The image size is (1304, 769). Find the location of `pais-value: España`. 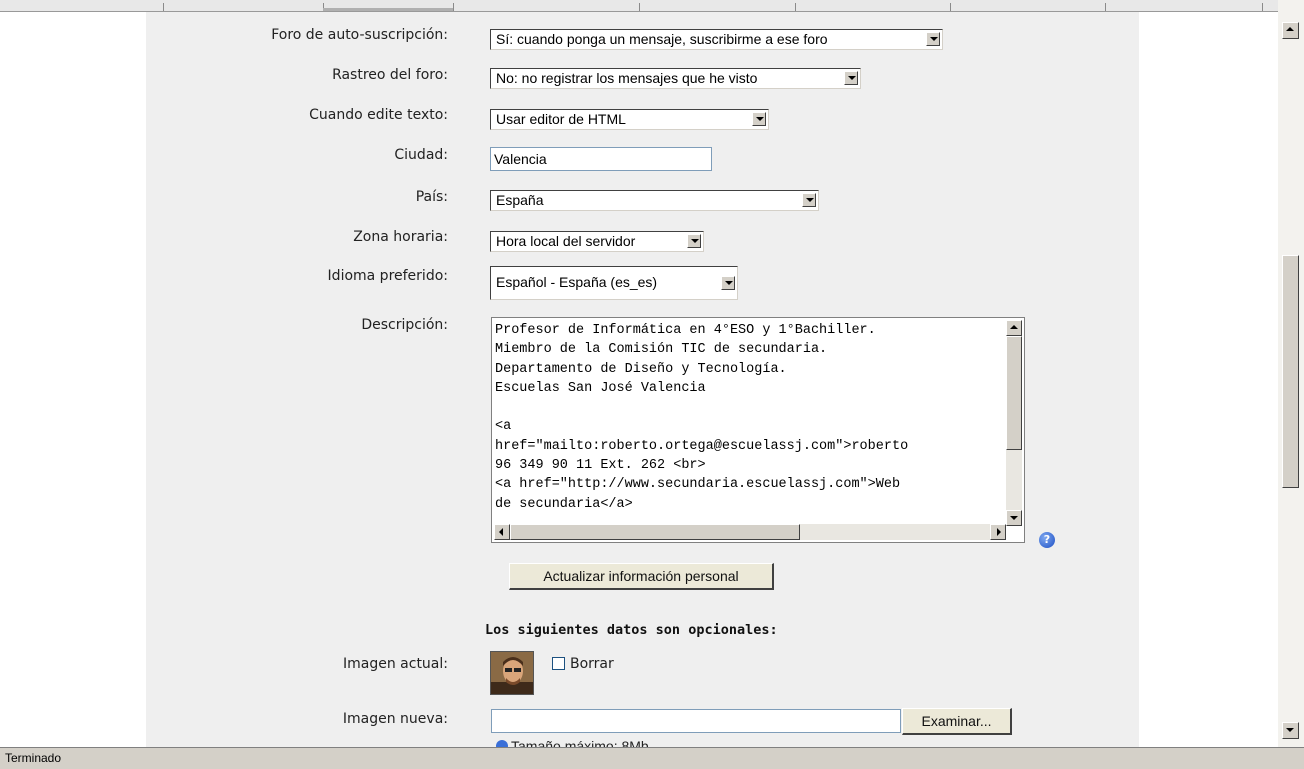

pais-value: España is located at coordinates (520, 200).